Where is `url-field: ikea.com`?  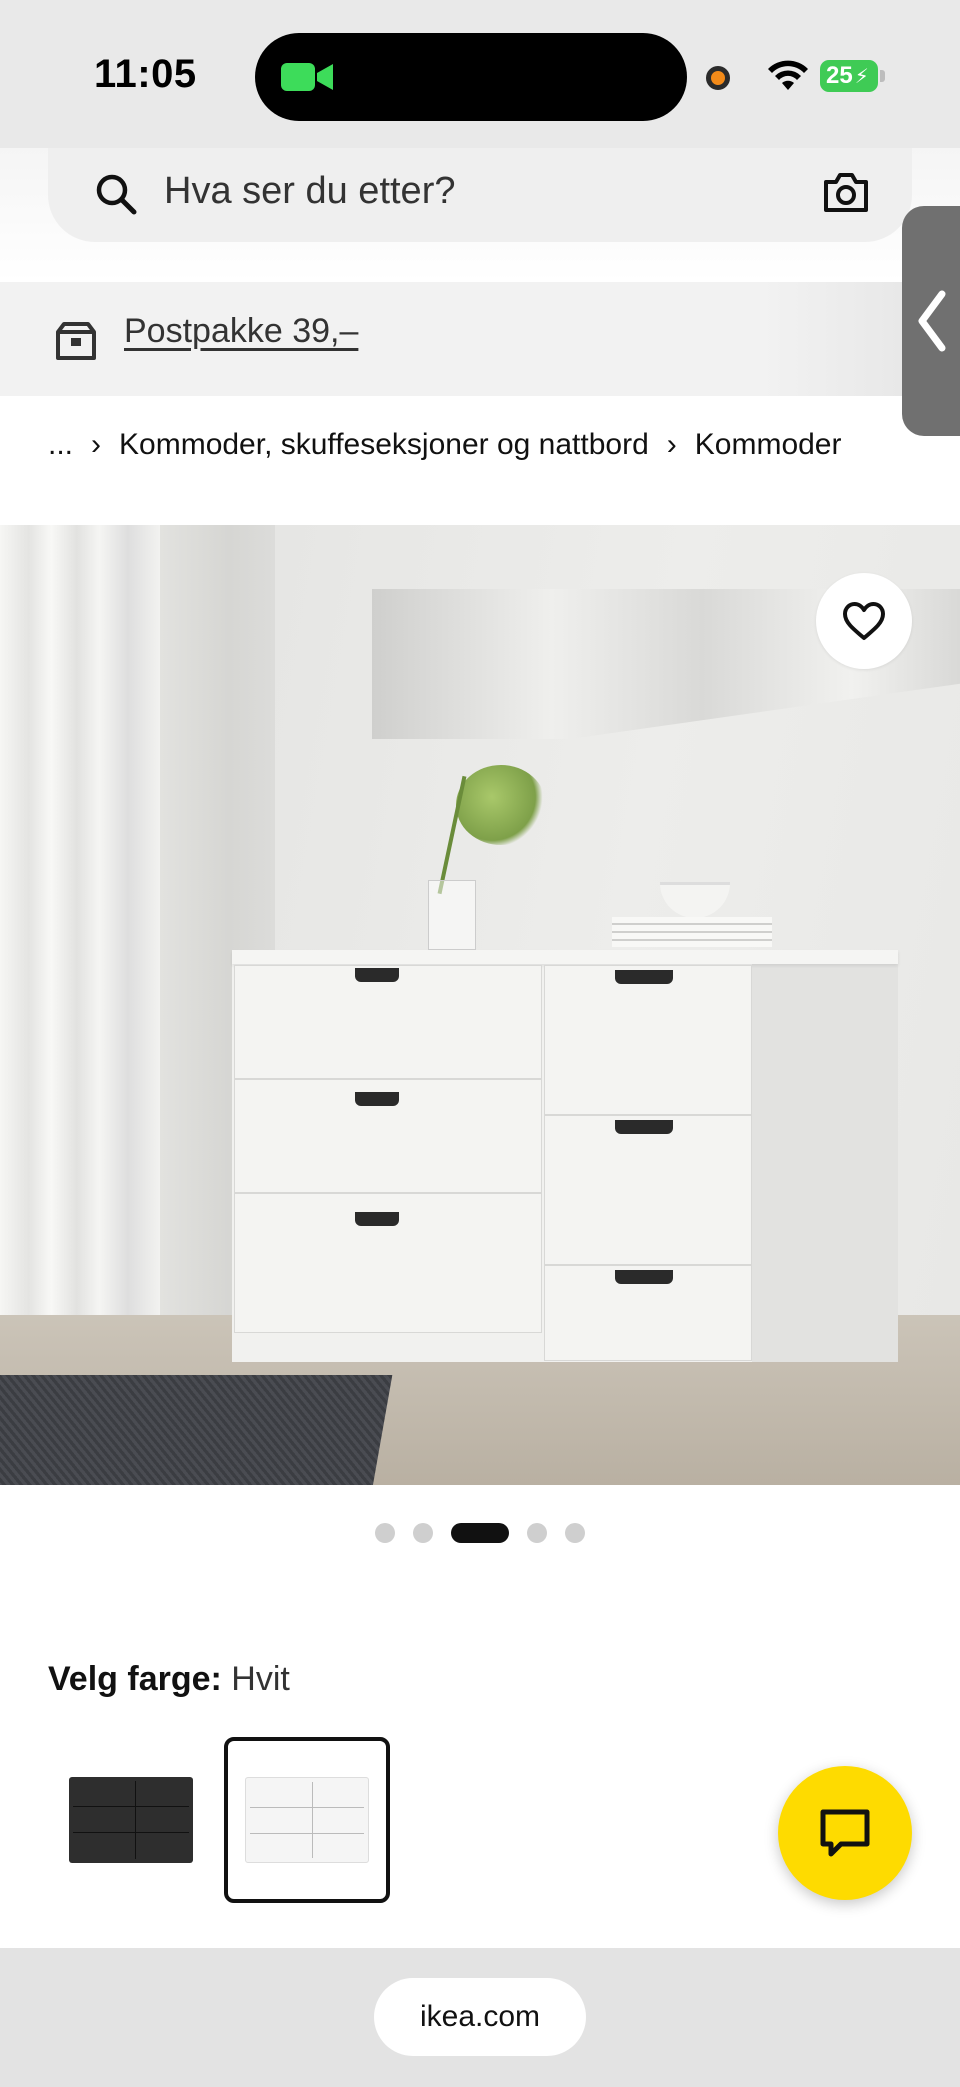 url-field: ikea.com is located at coordinates (480, 2017).